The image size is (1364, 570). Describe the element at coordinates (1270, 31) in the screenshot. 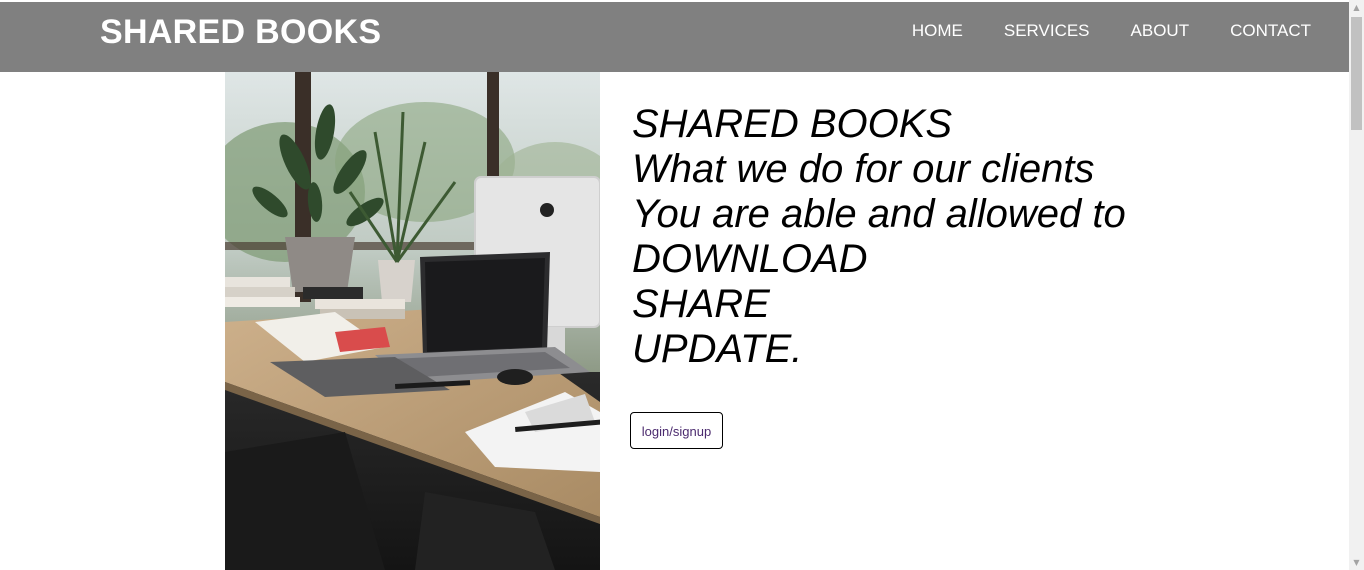

I see `nav-contact-link: CONTACT` at that location.